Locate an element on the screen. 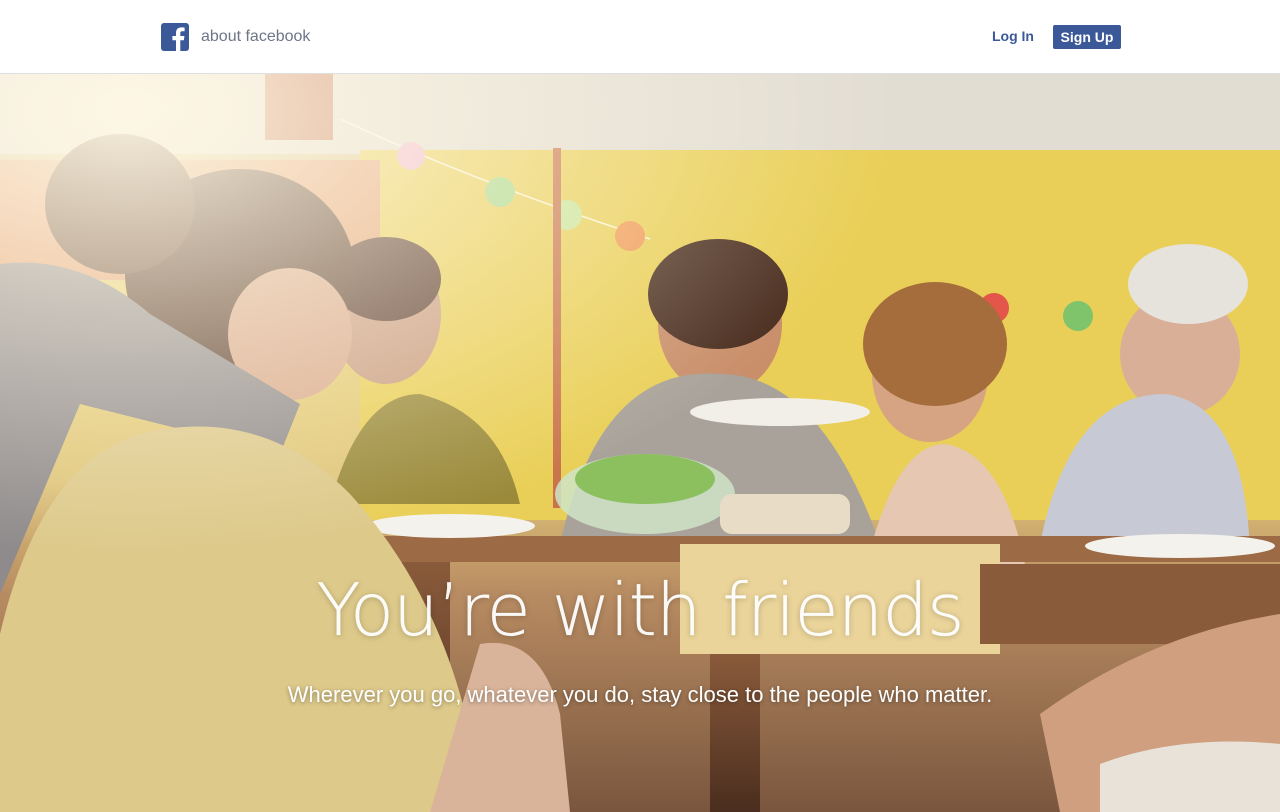  signup-button: Sign Up is located at coordinates (1087, 37).